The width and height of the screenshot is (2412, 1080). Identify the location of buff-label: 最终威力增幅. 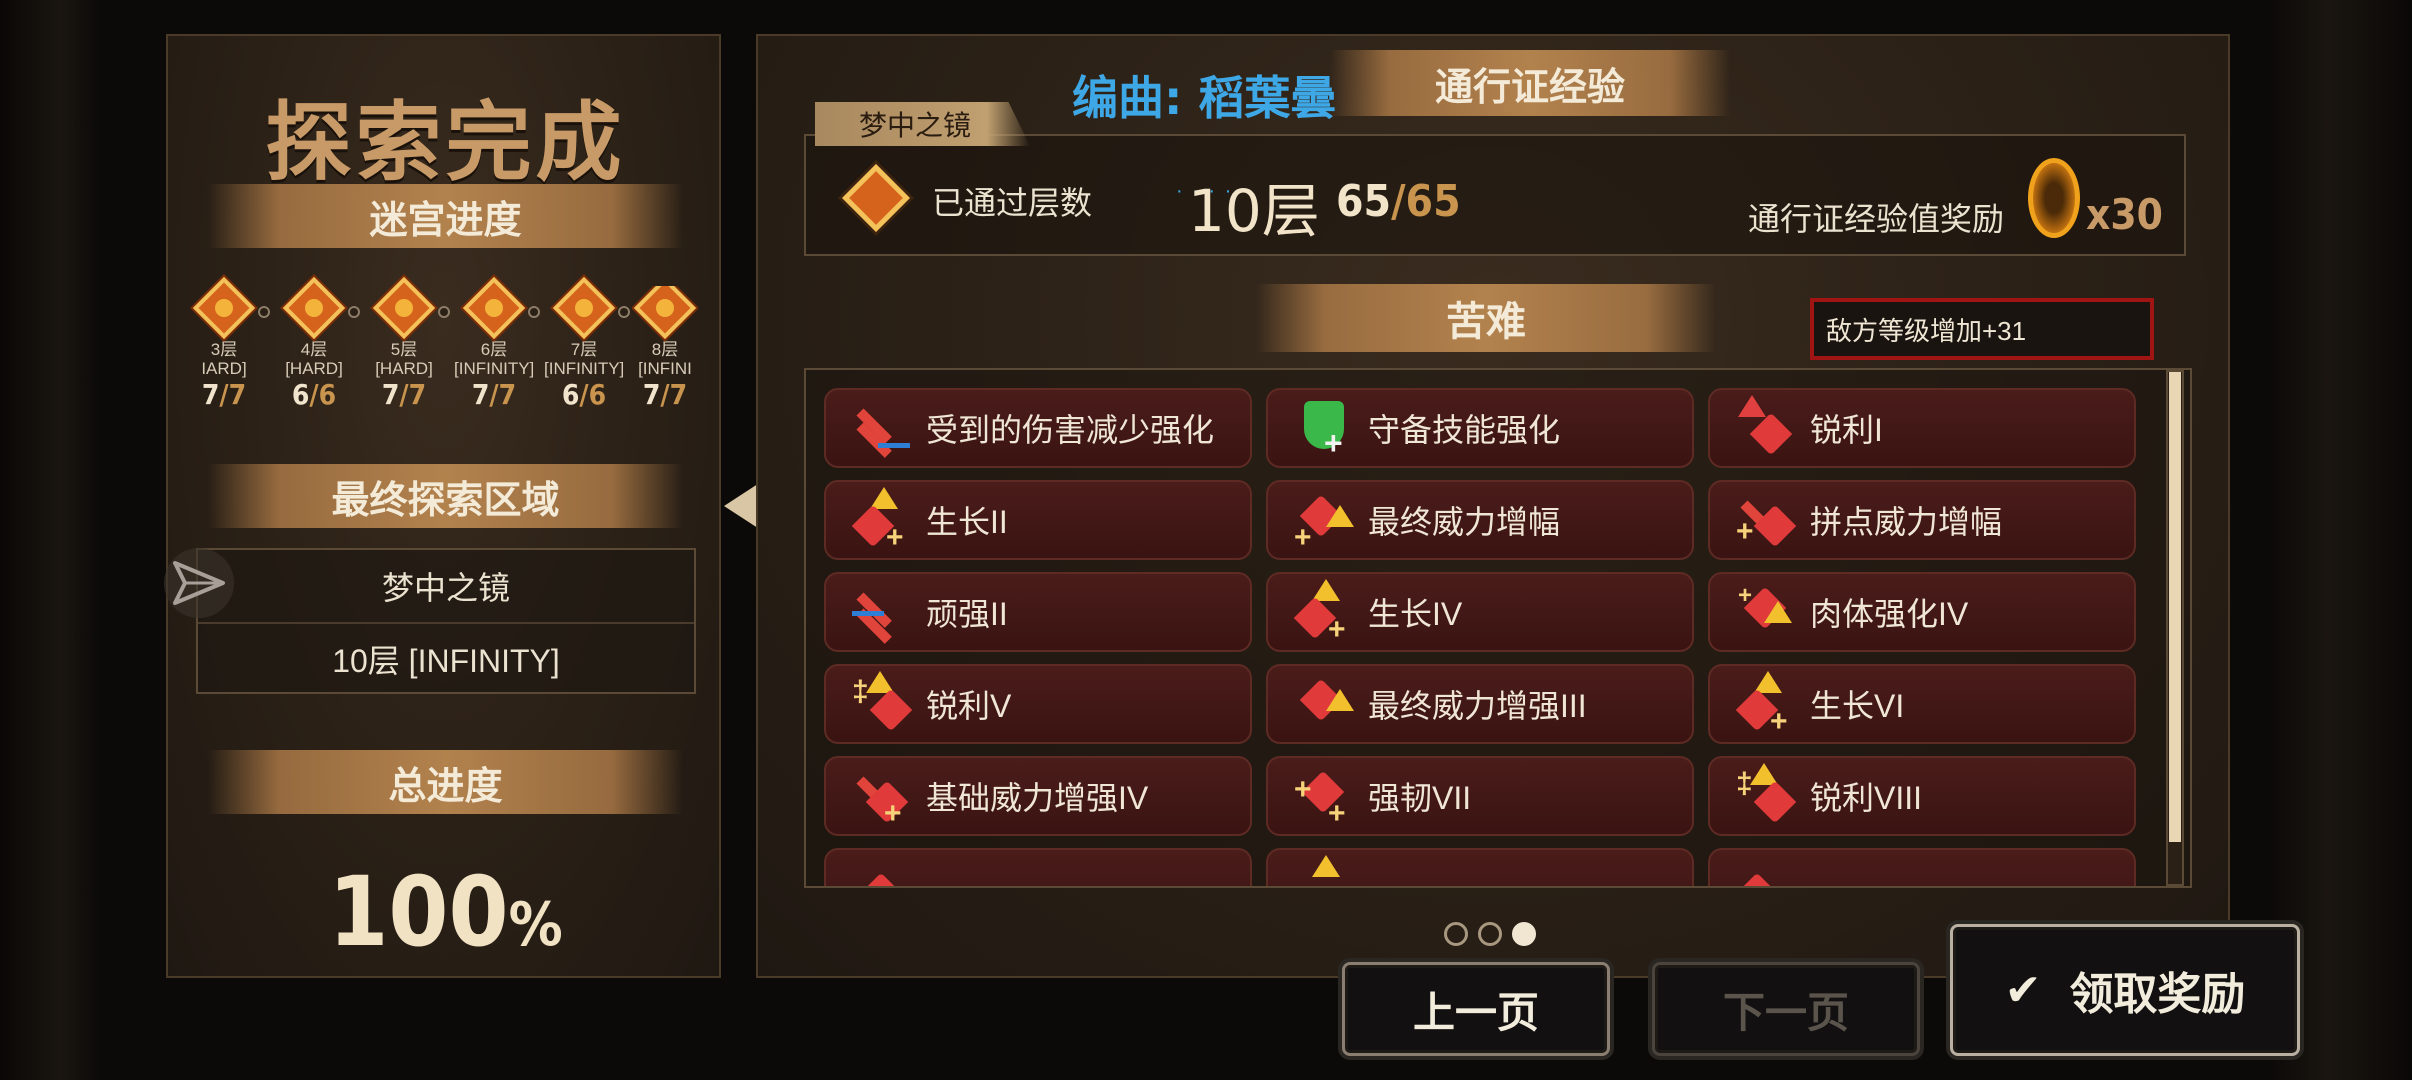
(1464, 522).